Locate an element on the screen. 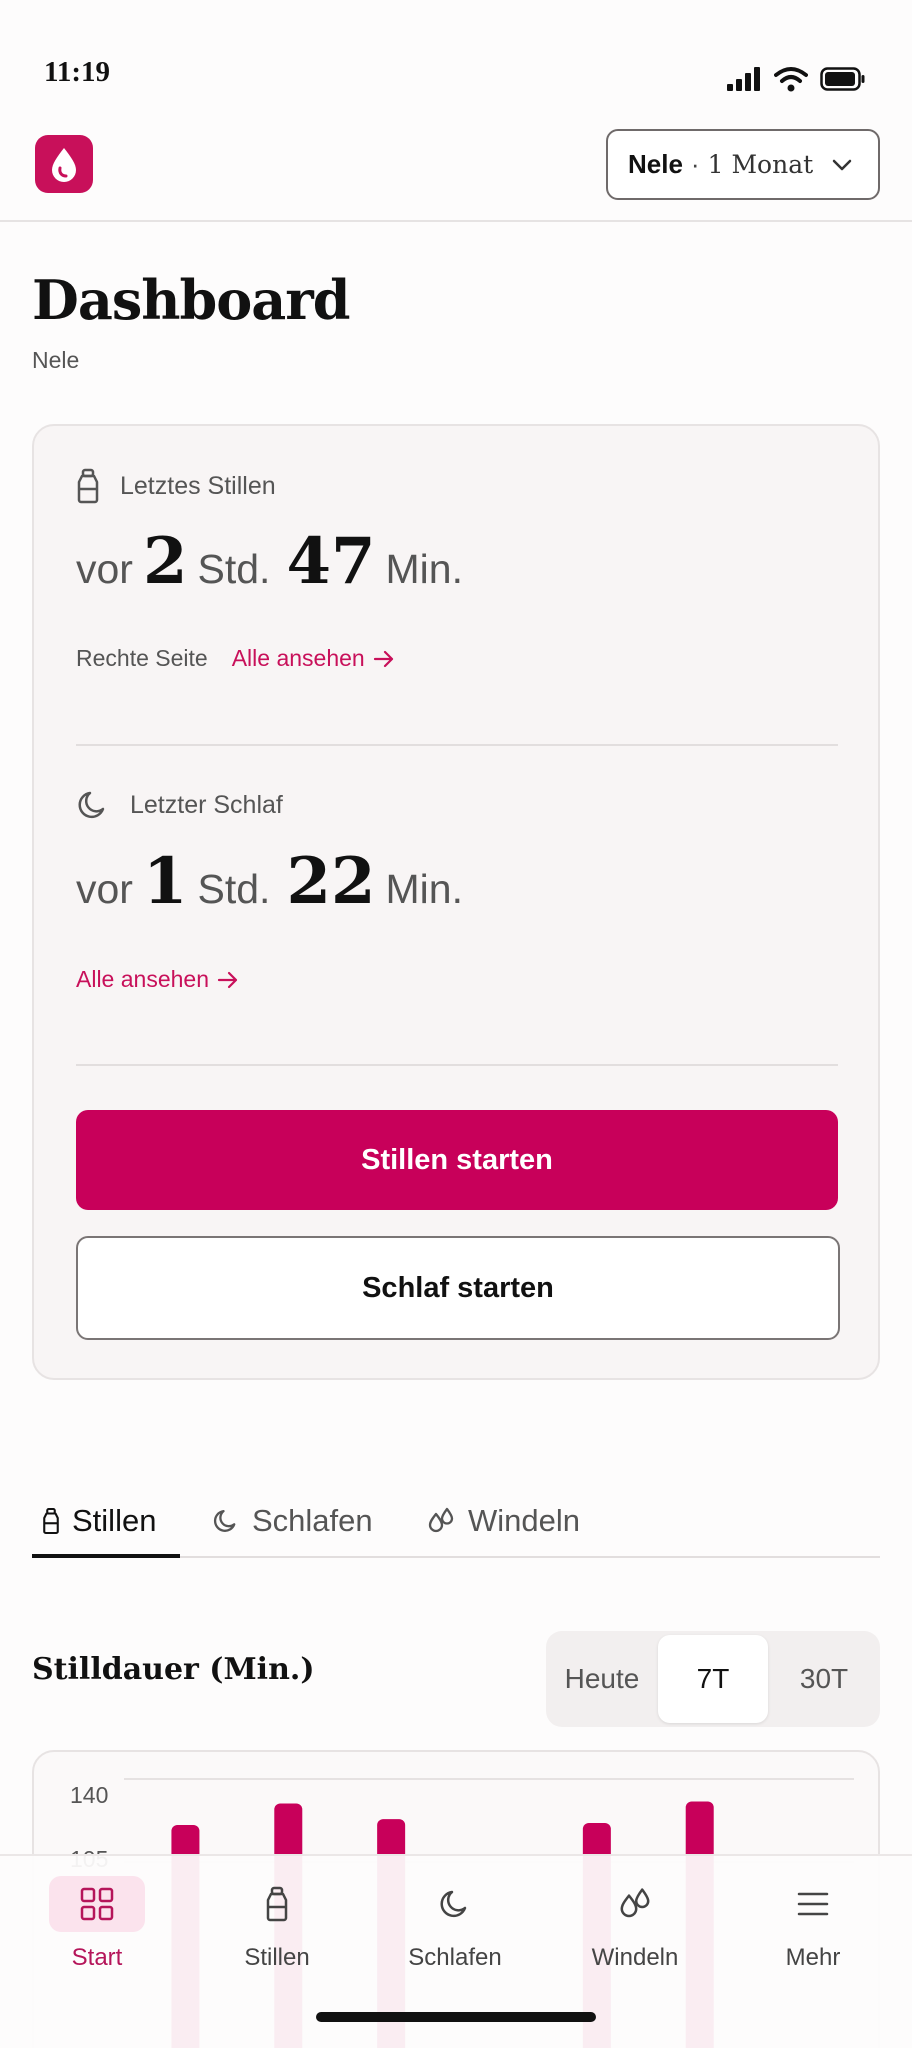 The height and width of the screenshot is (2048, 912). chart-title: Stilldauer (Min.) is located at coordinates (173, 1669).